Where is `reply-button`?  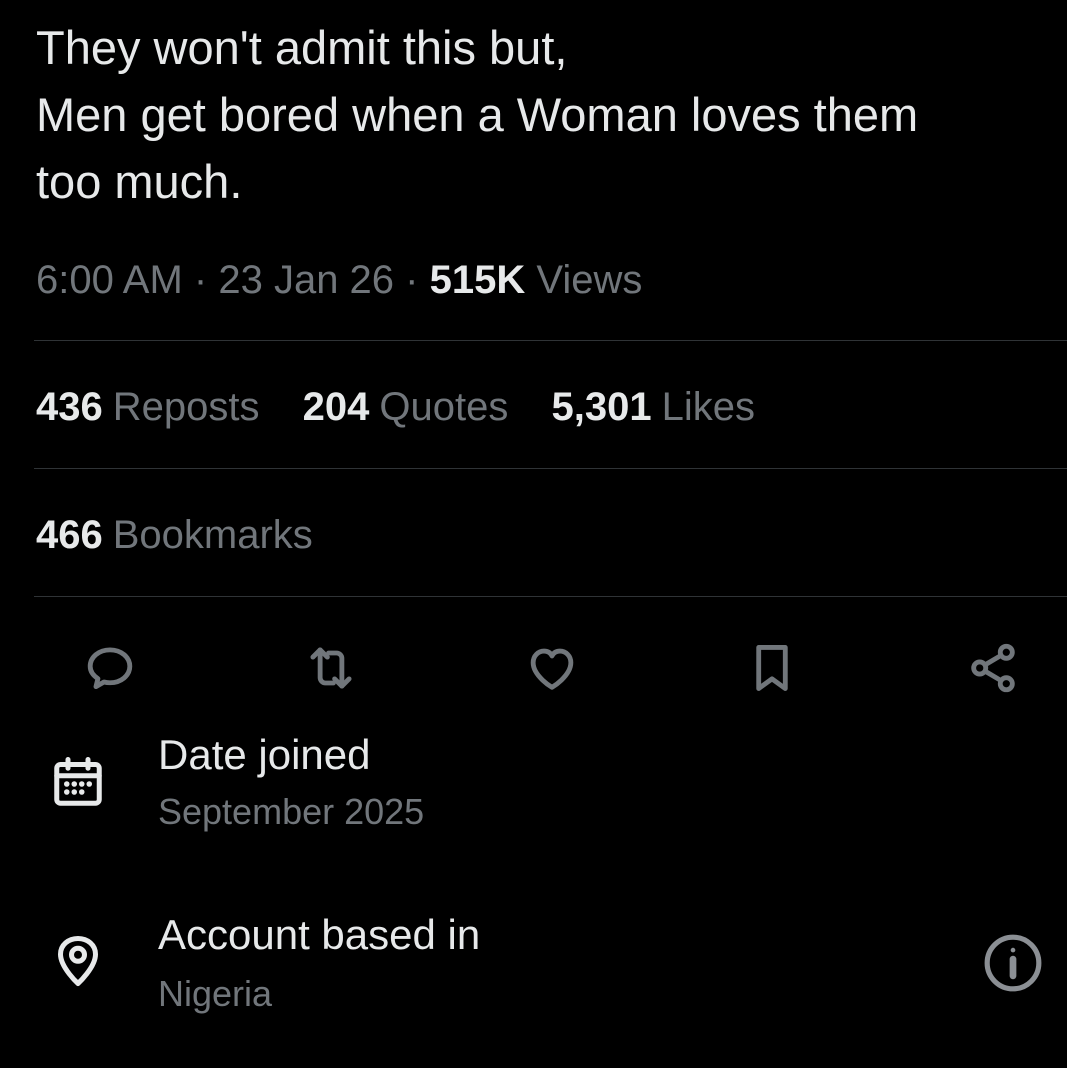 reply-button is located at coordinates (110, 668).